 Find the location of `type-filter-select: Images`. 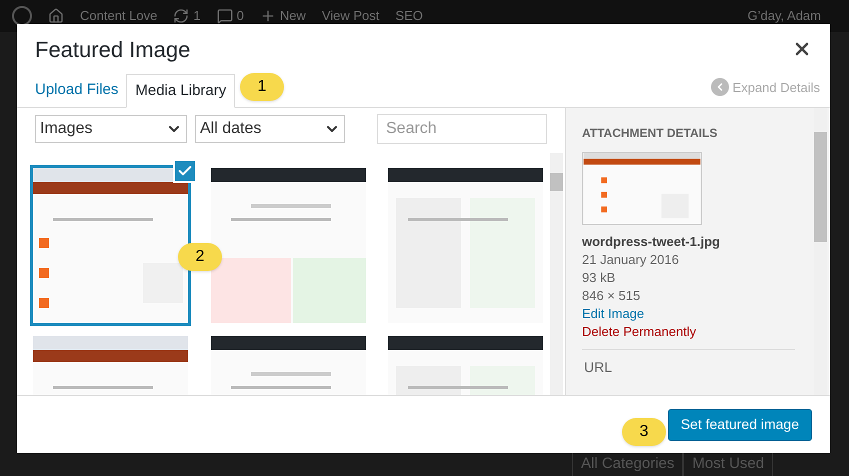

type-filter-select: Images is located at coordinates (111, 129).